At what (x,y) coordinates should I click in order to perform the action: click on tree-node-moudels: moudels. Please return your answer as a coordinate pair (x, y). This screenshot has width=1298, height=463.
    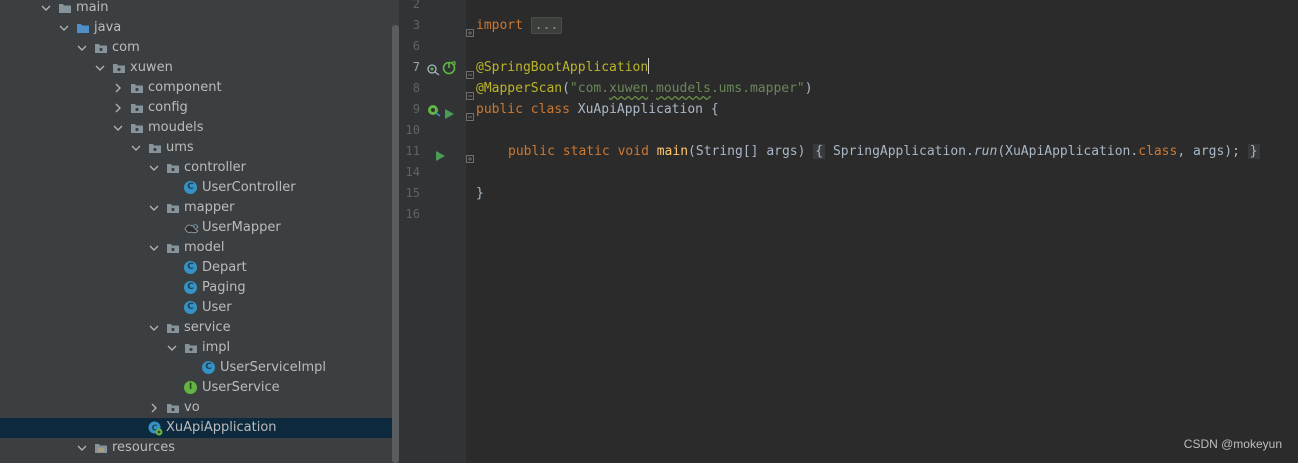
    Looking at the image, I should click on (196, 128).